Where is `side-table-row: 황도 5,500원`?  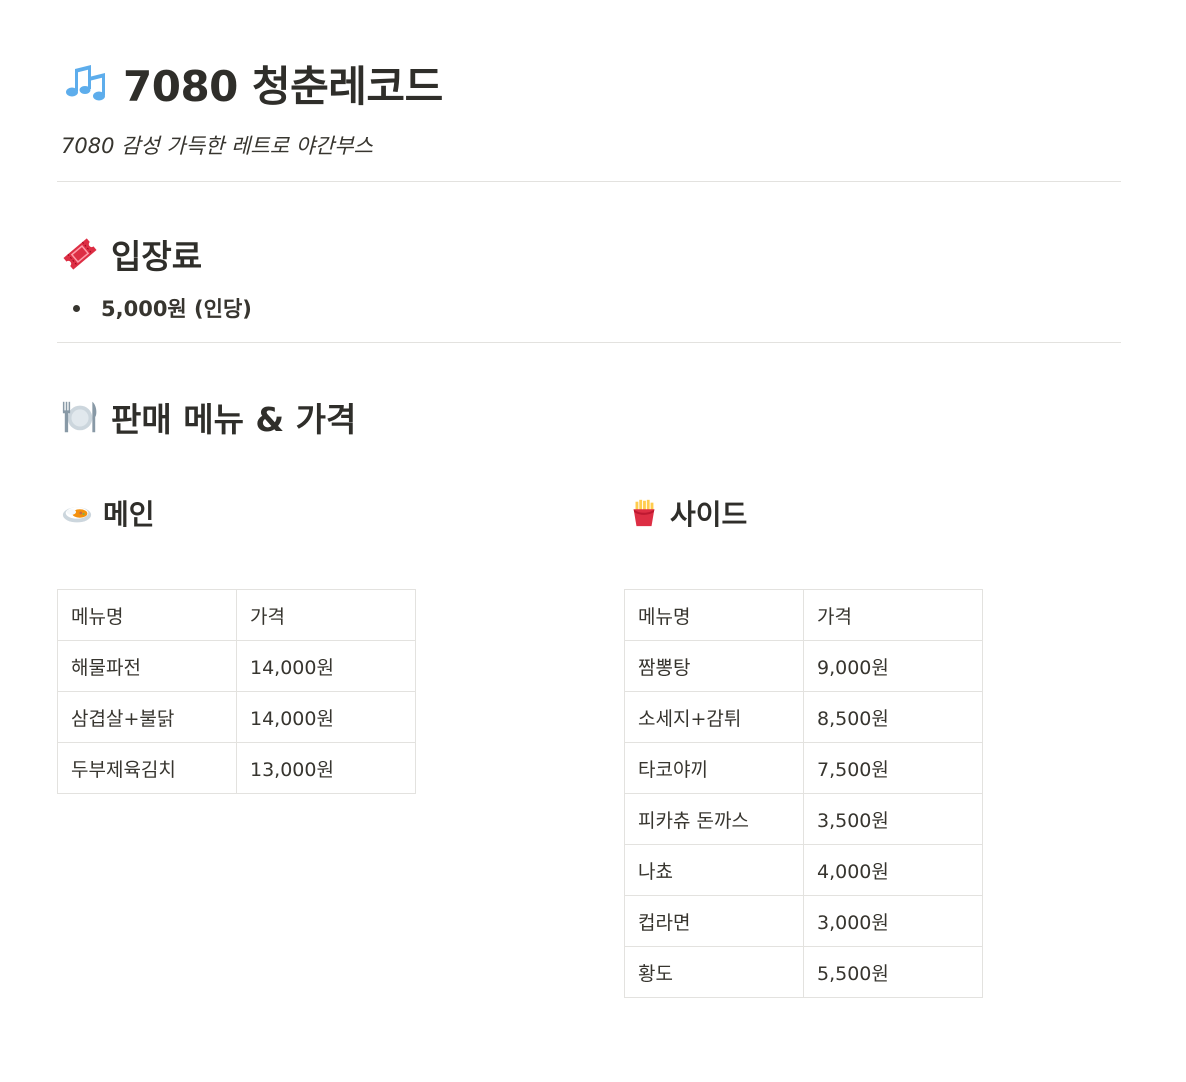 side-table-row: 황도 5,500원 is located at coordinates (803, 972).